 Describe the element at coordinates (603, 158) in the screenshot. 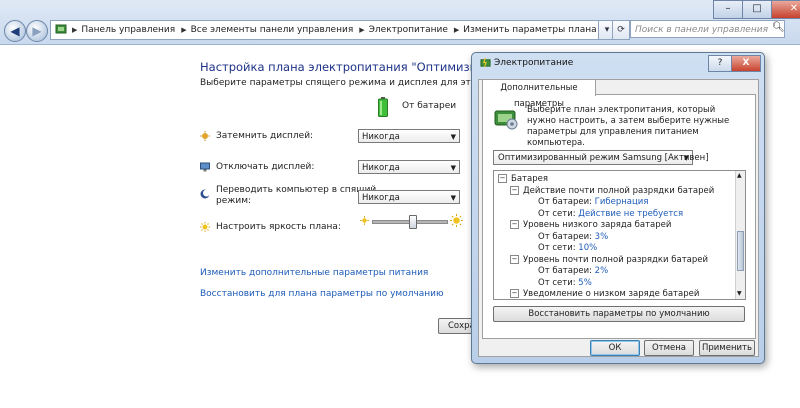

I see `plan-select-value: Оптимизированный режим Samsung [Активен]` at that location.